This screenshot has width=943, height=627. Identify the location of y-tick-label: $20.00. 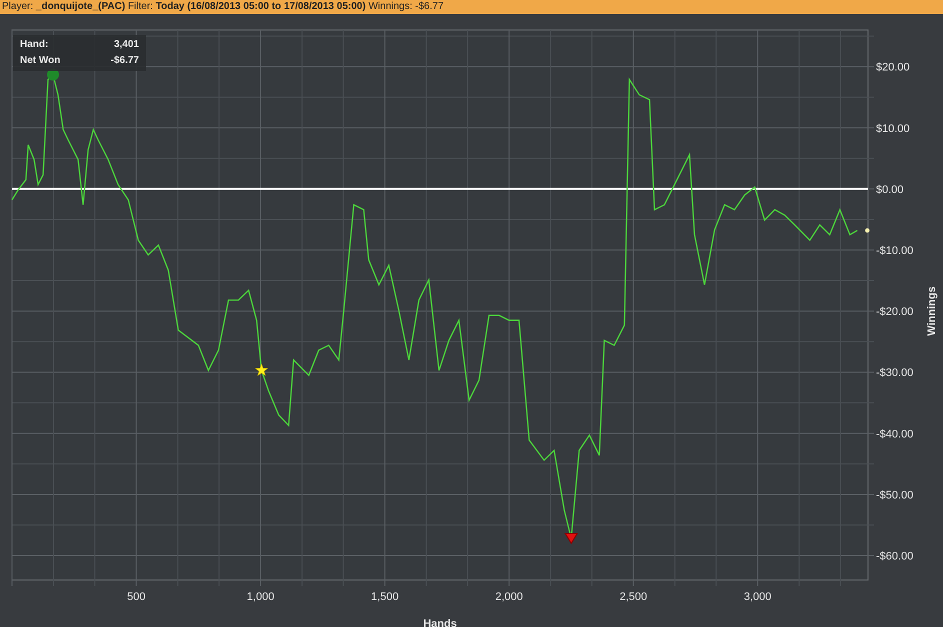
(893, 68).